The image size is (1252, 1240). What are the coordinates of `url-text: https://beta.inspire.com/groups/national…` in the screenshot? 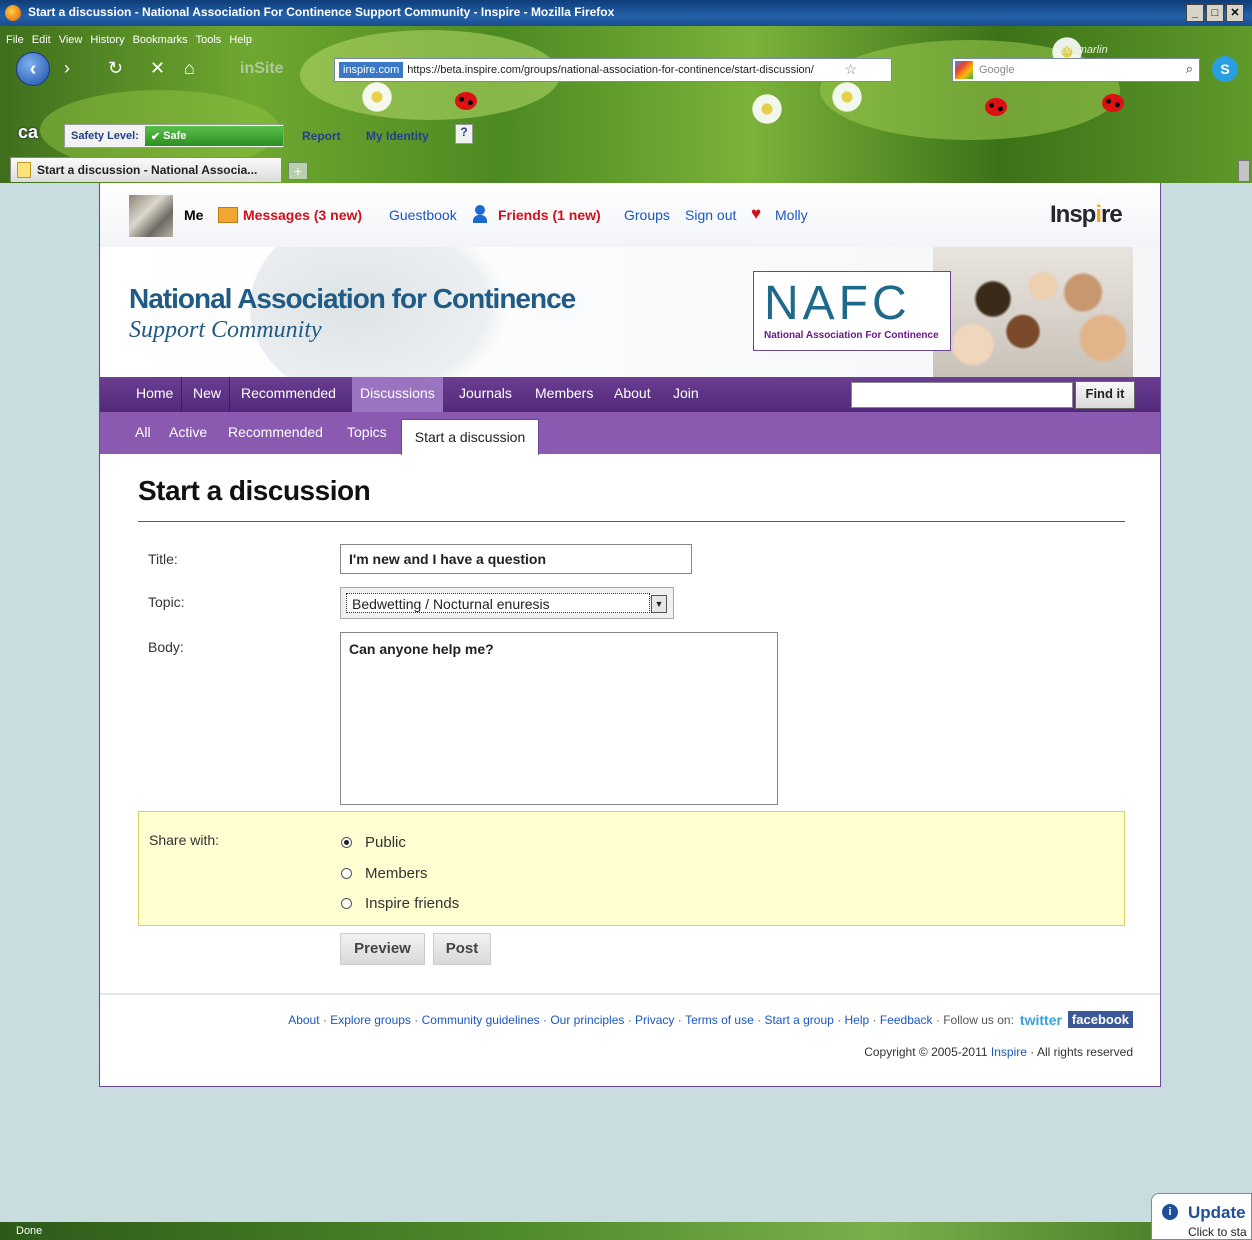 It's located at (610, 70).